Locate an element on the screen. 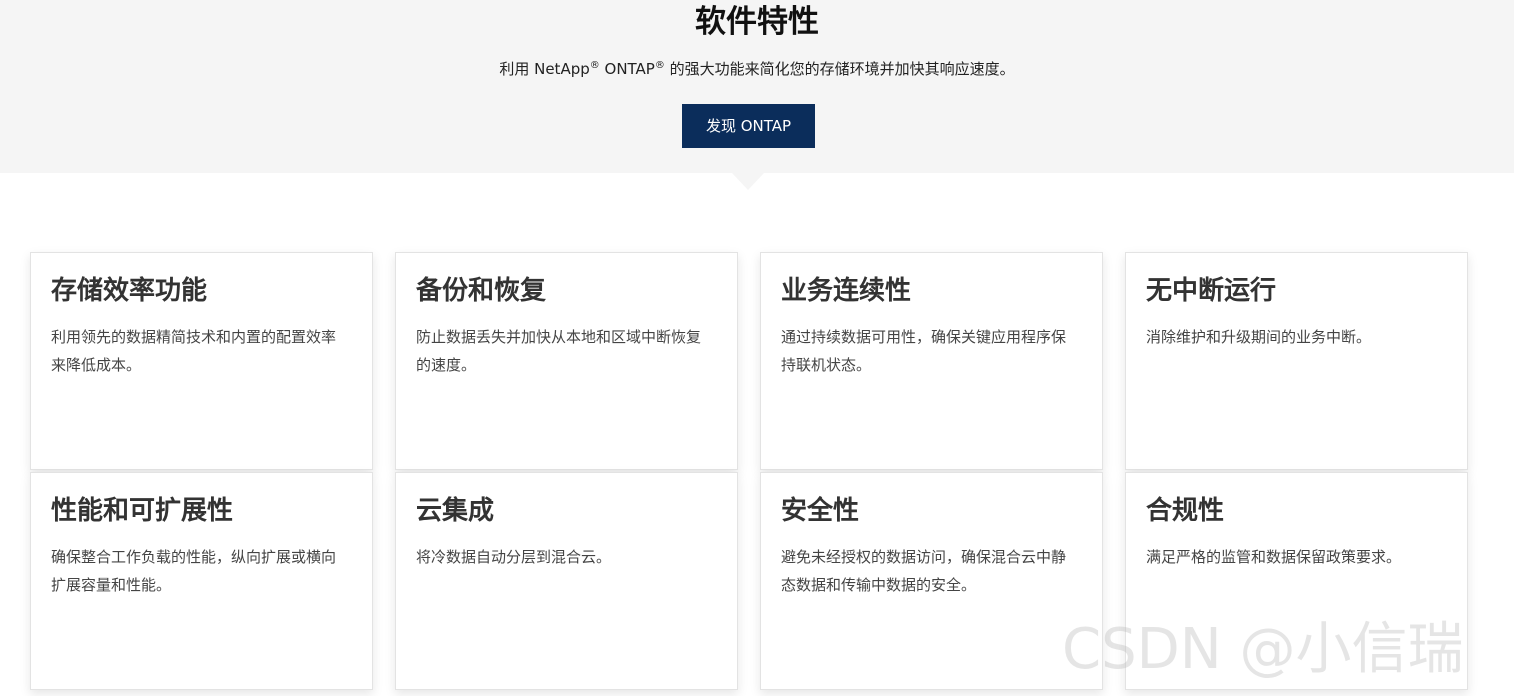 The height and width of the screenshot is (696, 1514). feature-card-title: 合规性 is located at coordinates (1185, 511).